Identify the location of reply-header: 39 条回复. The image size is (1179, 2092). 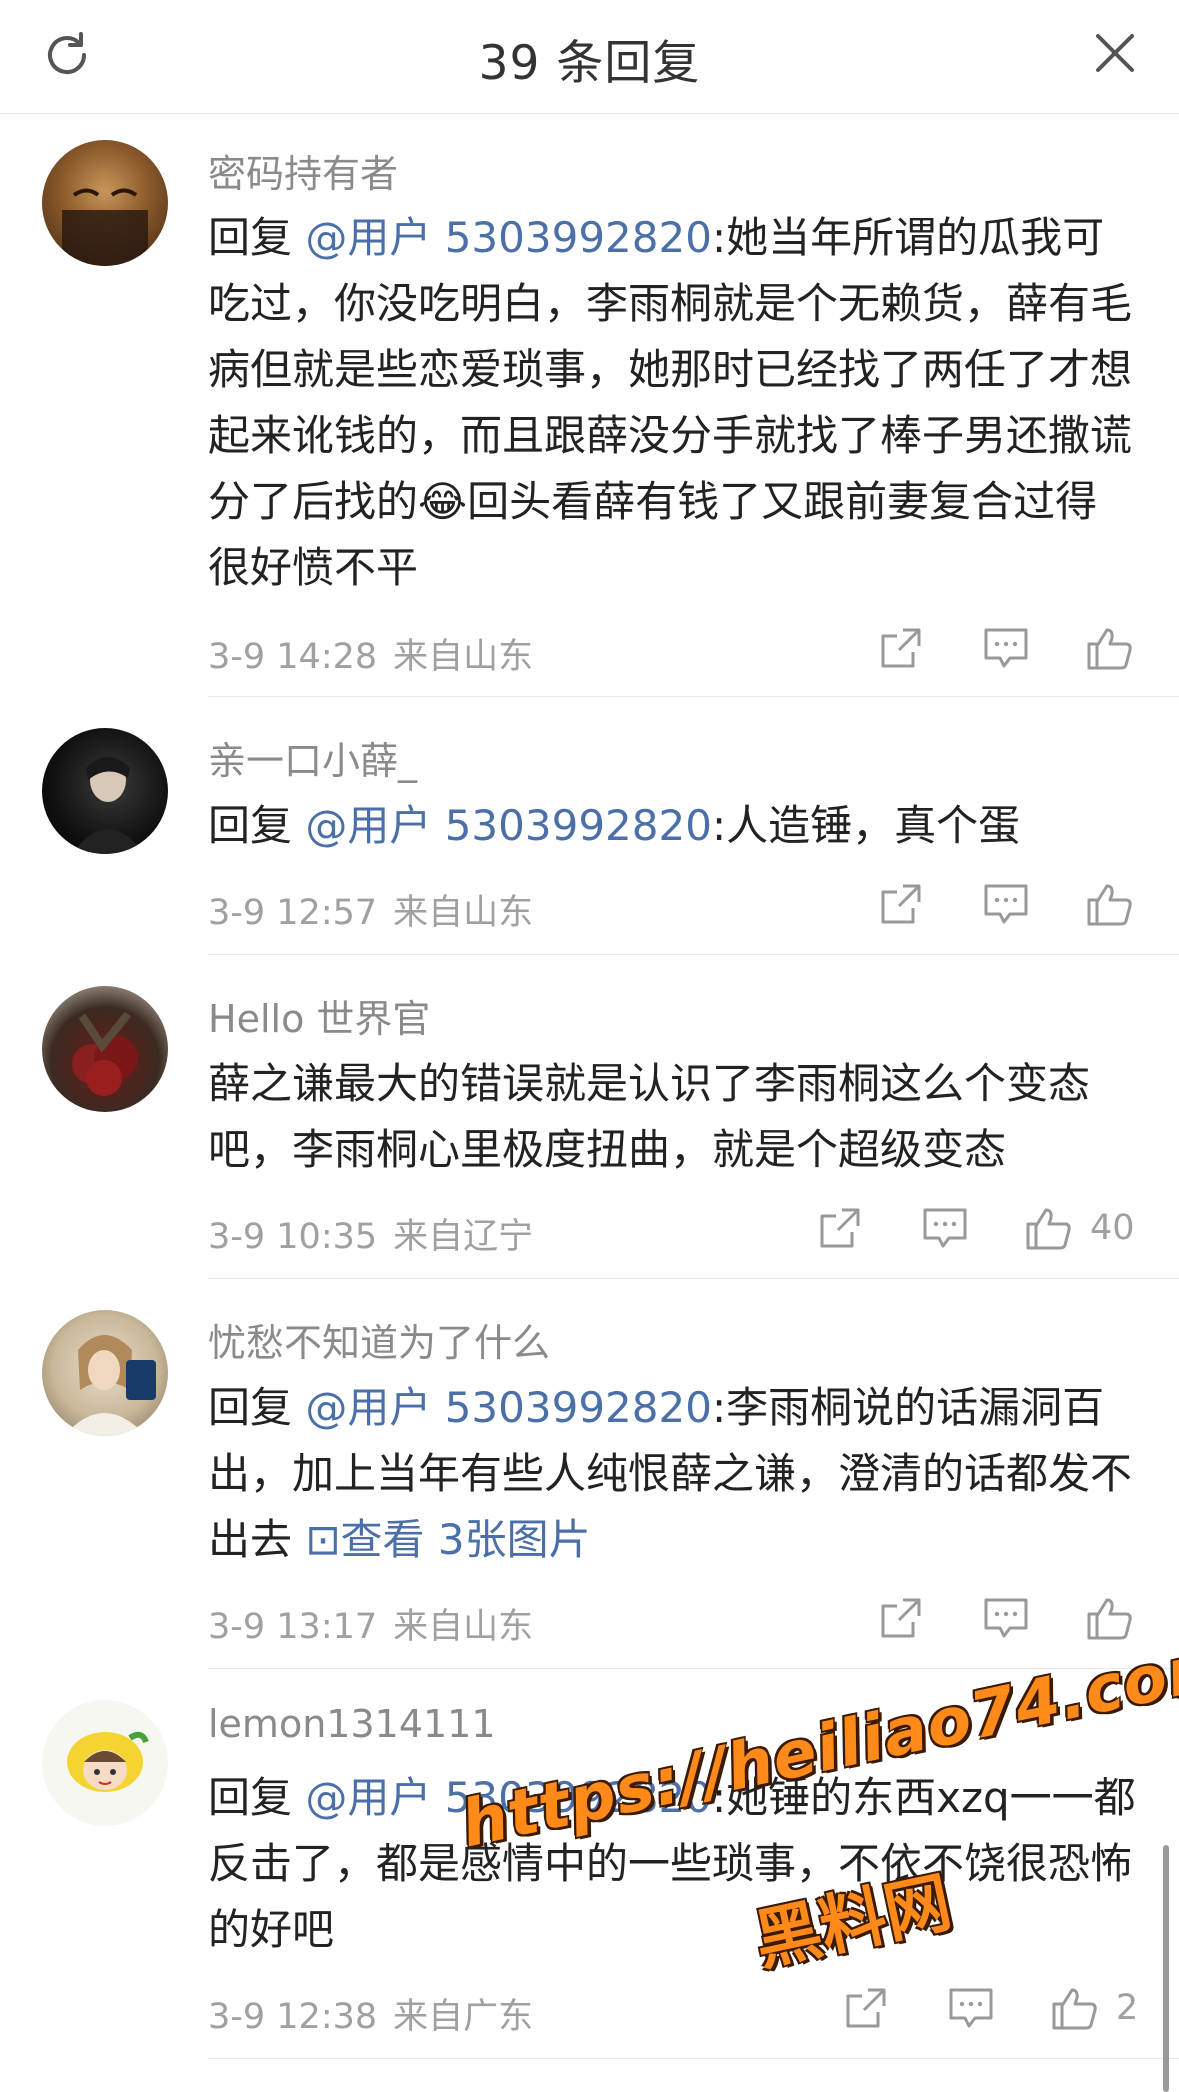
(589, 57).